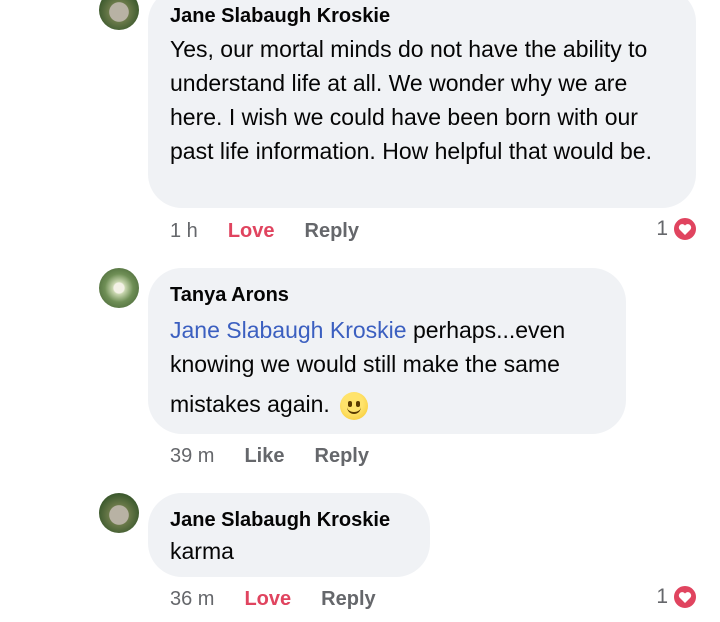  I want to click on comment-text: karma, so click(202, 551).